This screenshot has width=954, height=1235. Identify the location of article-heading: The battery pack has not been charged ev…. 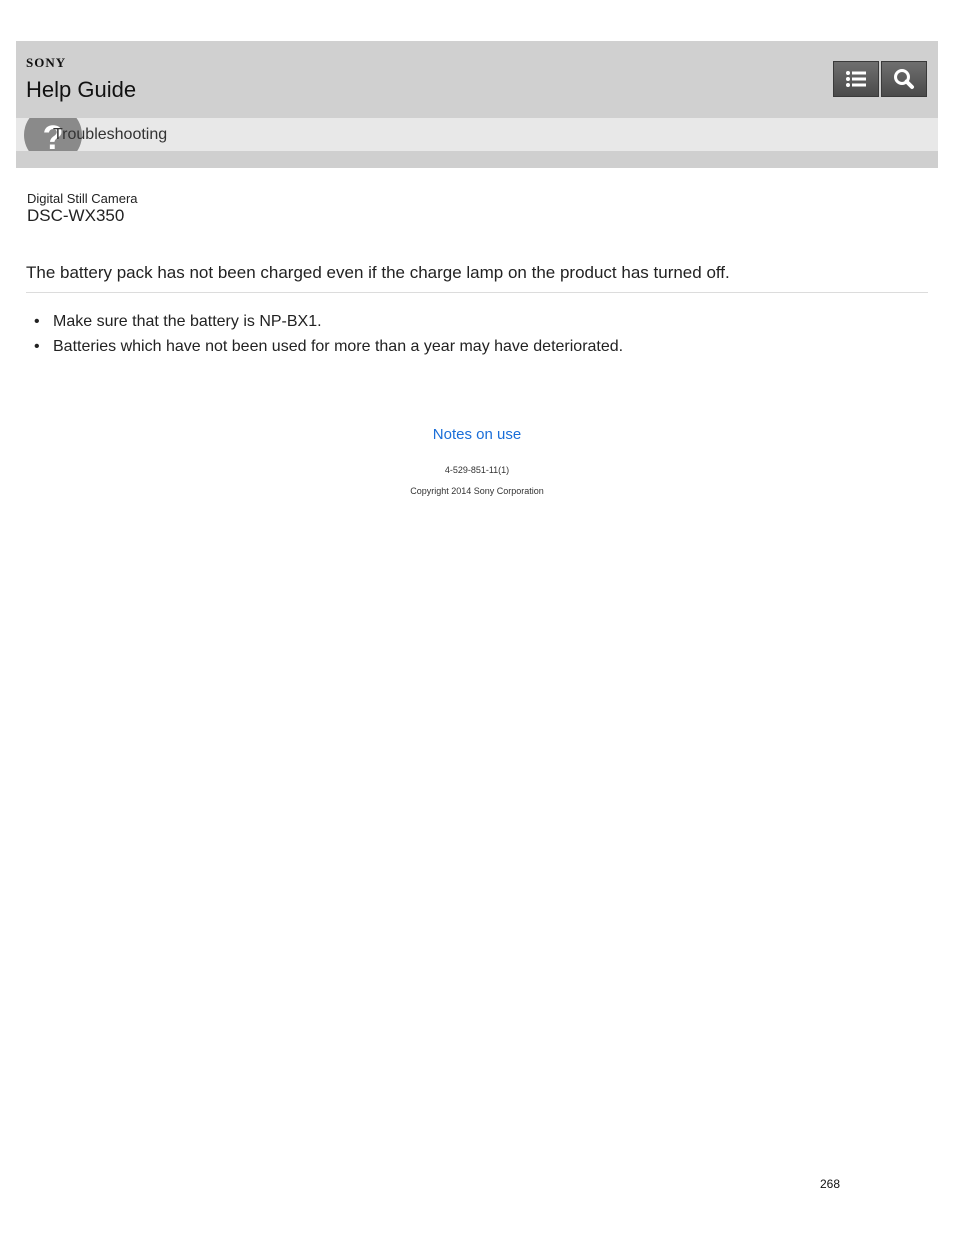
(378, 272).